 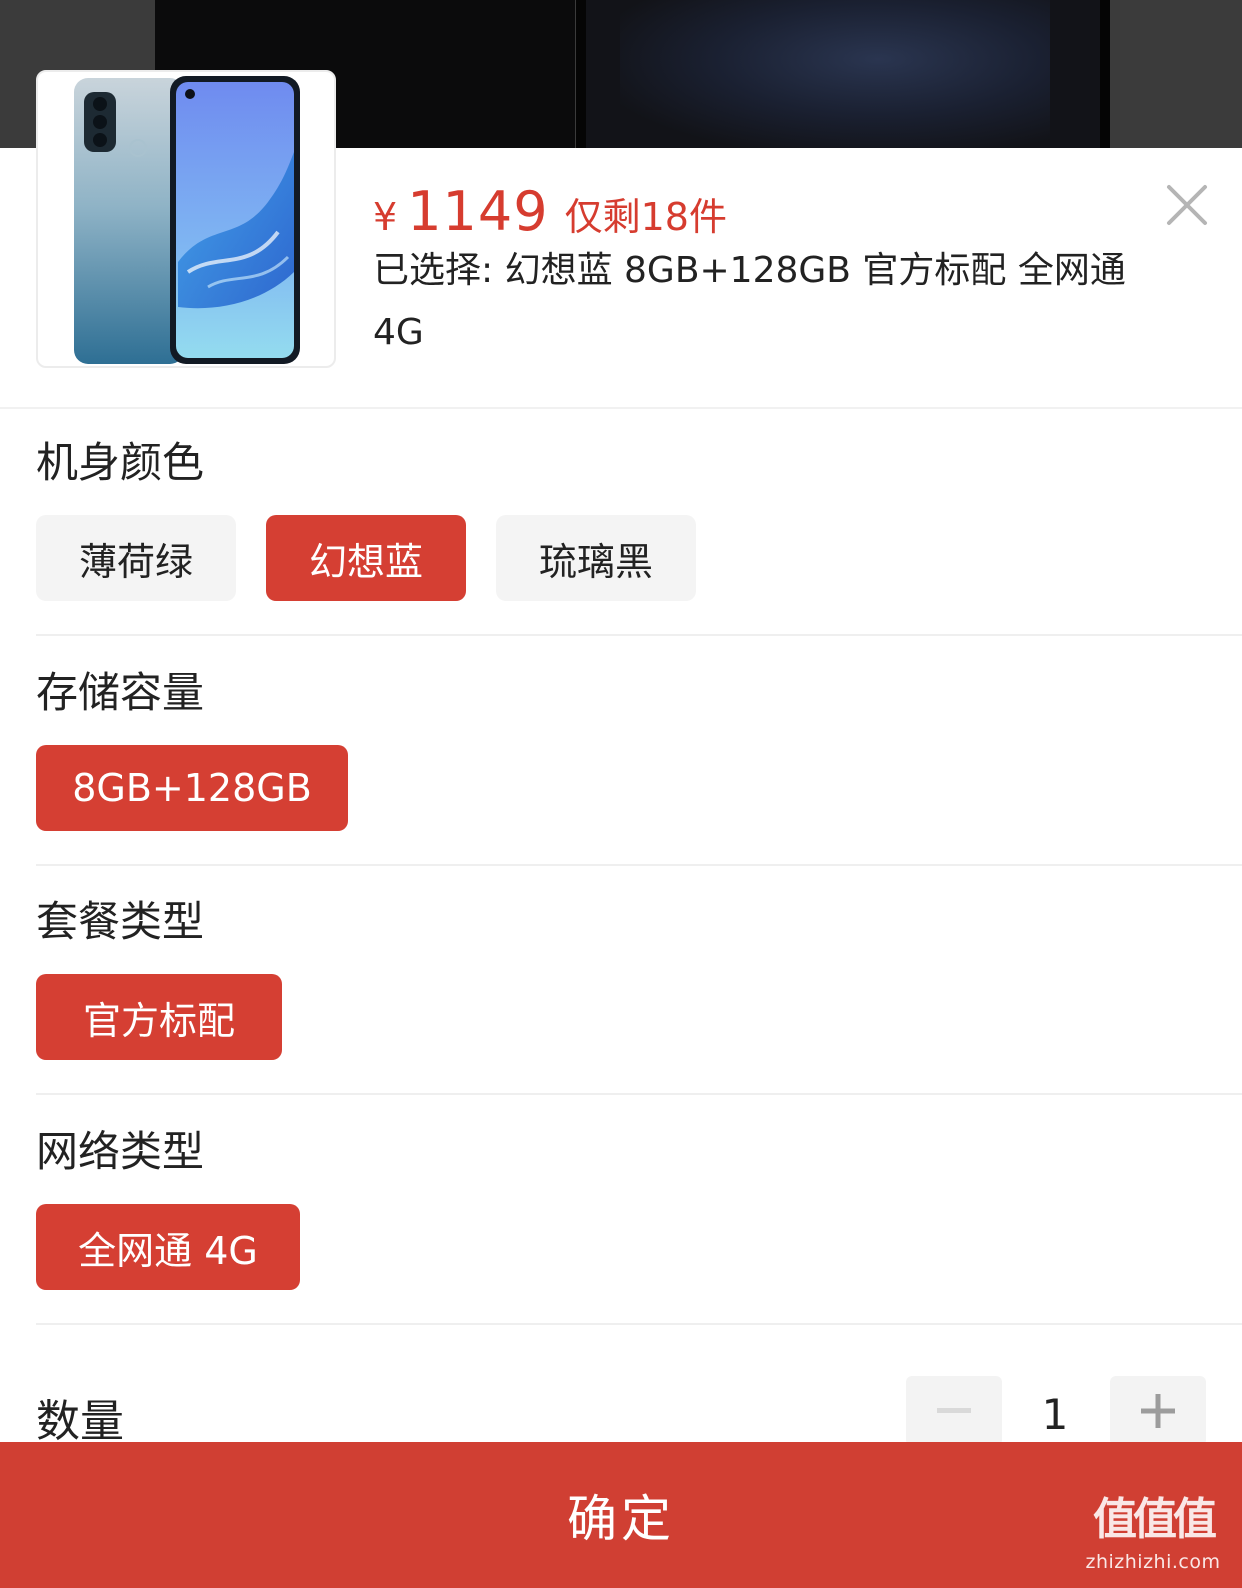 What do you see at coordinates (550, 211) in the screenshot?
I see `price-row: ¥ 1149 仅剩18件` at bounding box center [550, 211].